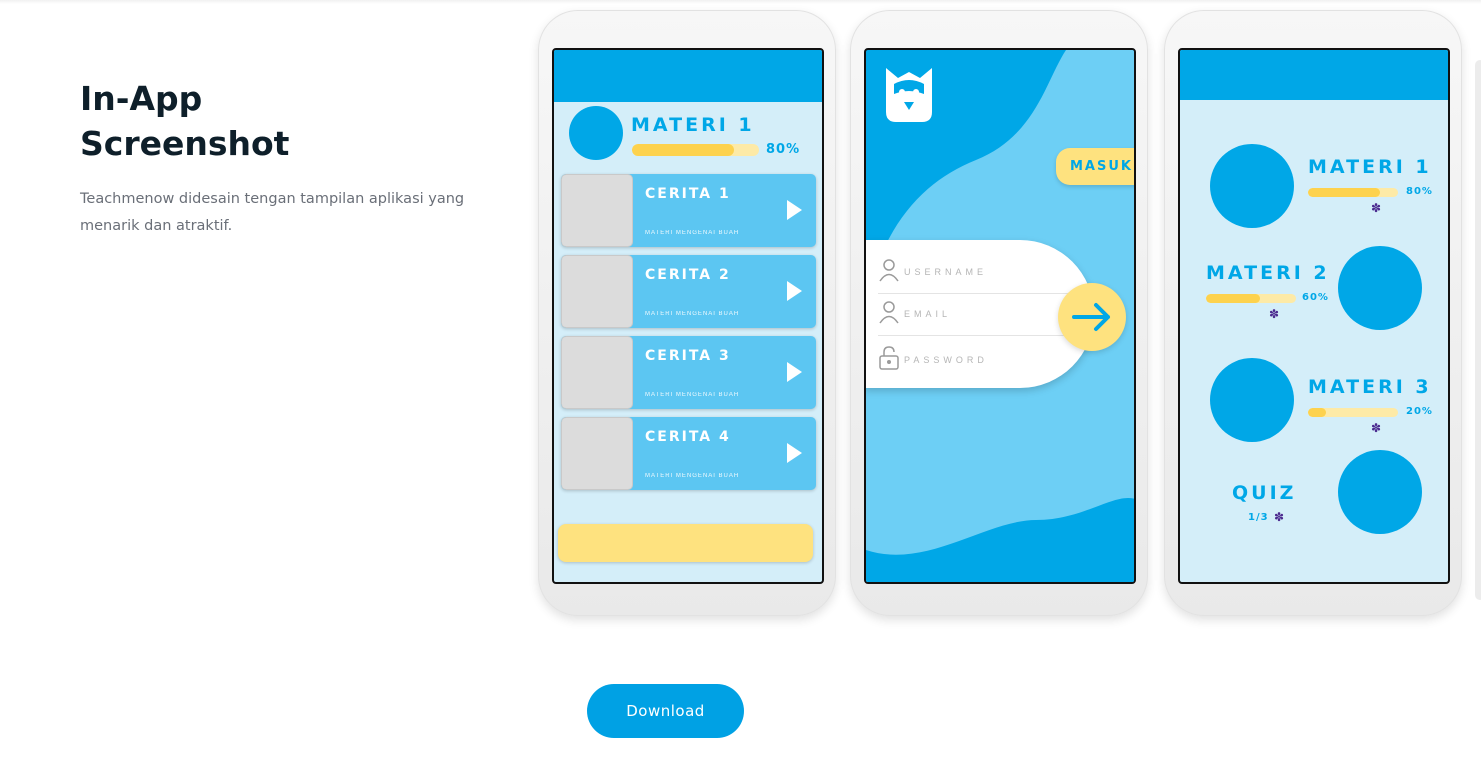 This screenshot has width=1481, height=757. I want to click on materi-avatar, so click(596, 133).